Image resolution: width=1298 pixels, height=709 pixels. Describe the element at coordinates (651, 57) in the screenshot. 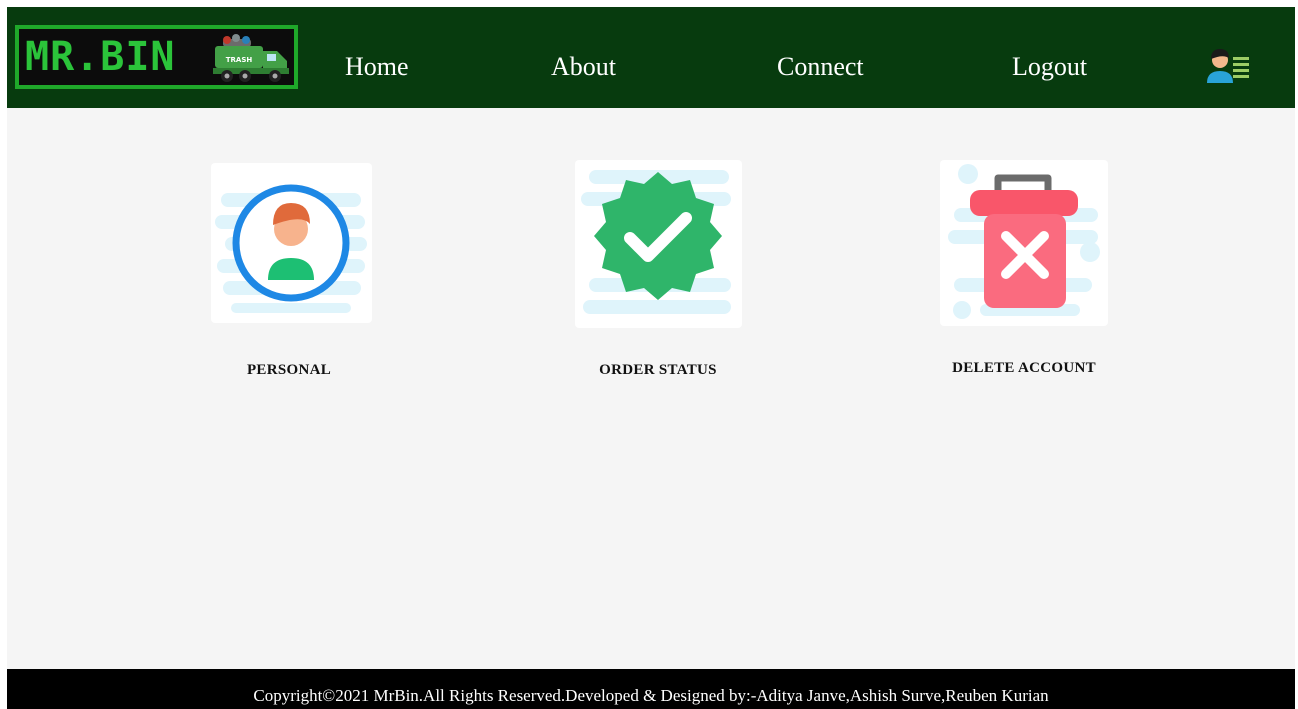

I see `top-navbar: MR.BIN TRASH Home About Connect Logout` at that location.